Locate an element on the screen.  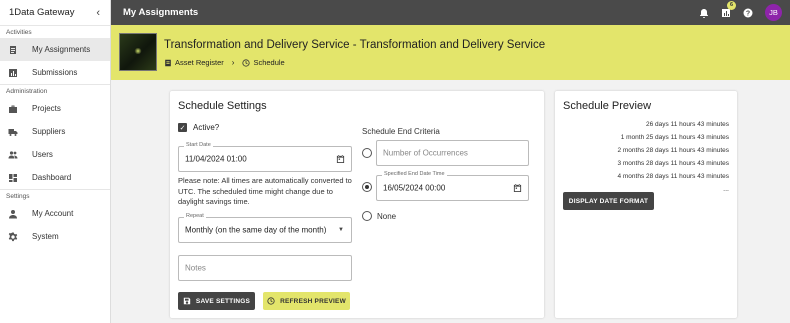
sidebar-item-system: System is located at coordinates (55, 236).